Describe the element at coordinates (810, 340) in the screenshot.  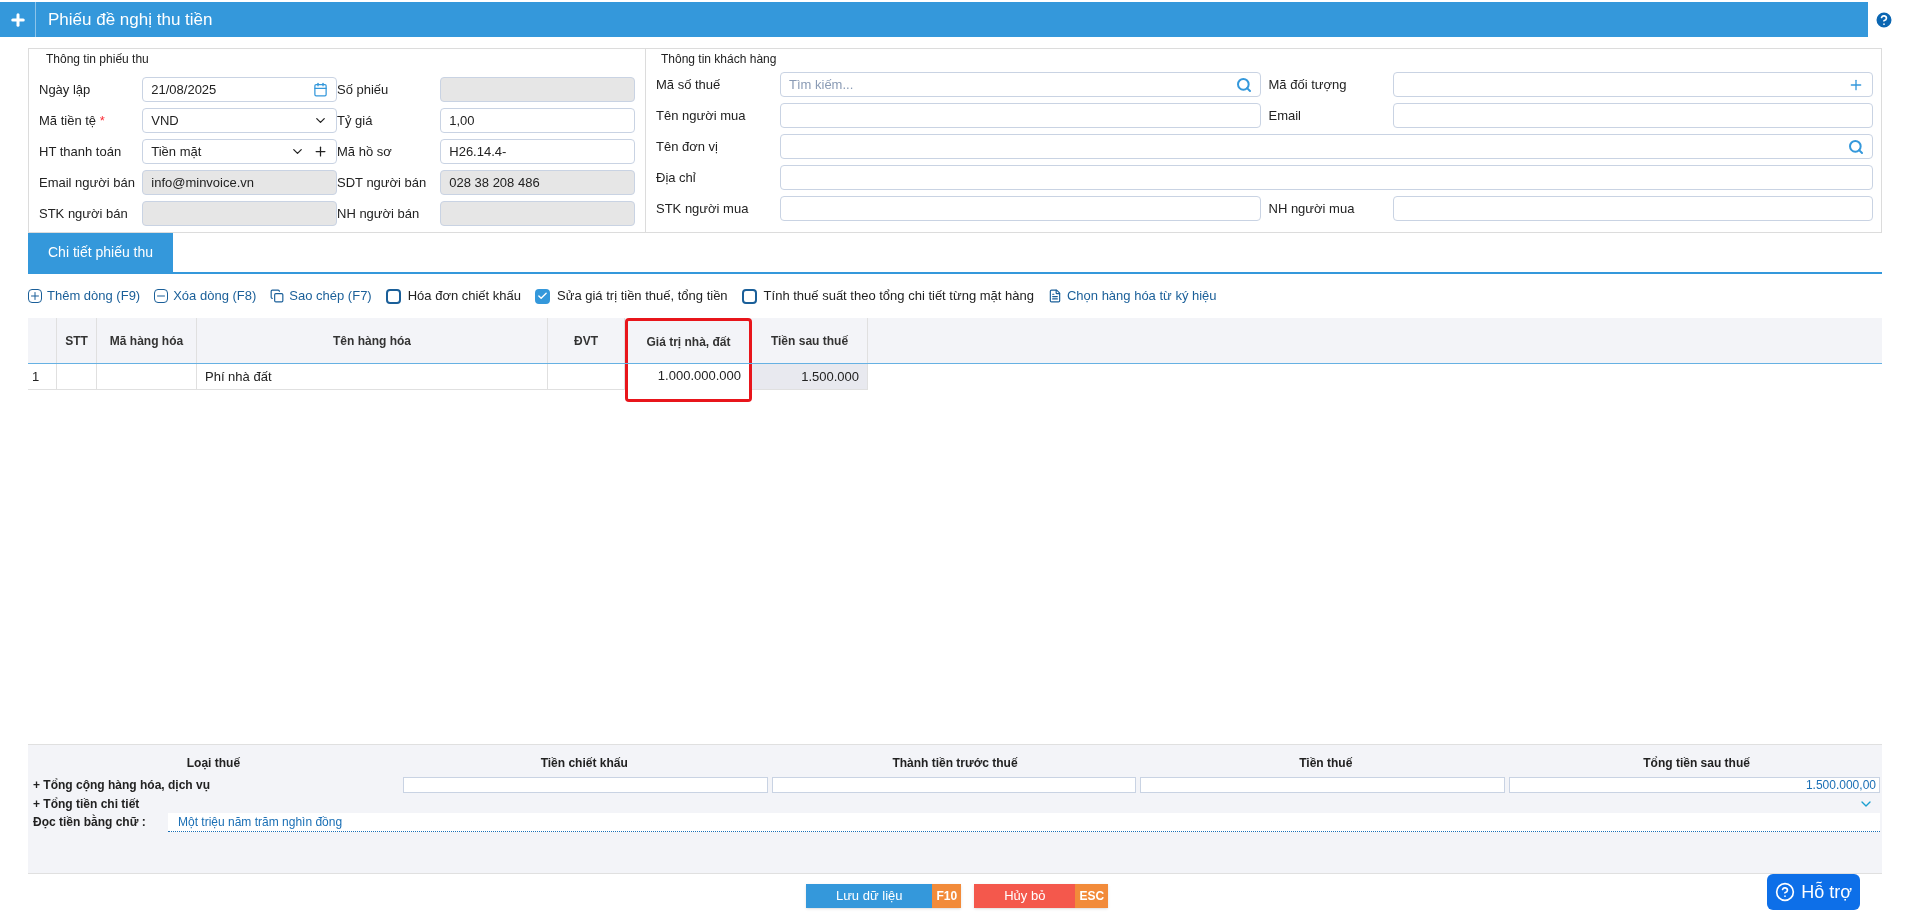
I see `column-header: Tiền sau thuế` at that location.